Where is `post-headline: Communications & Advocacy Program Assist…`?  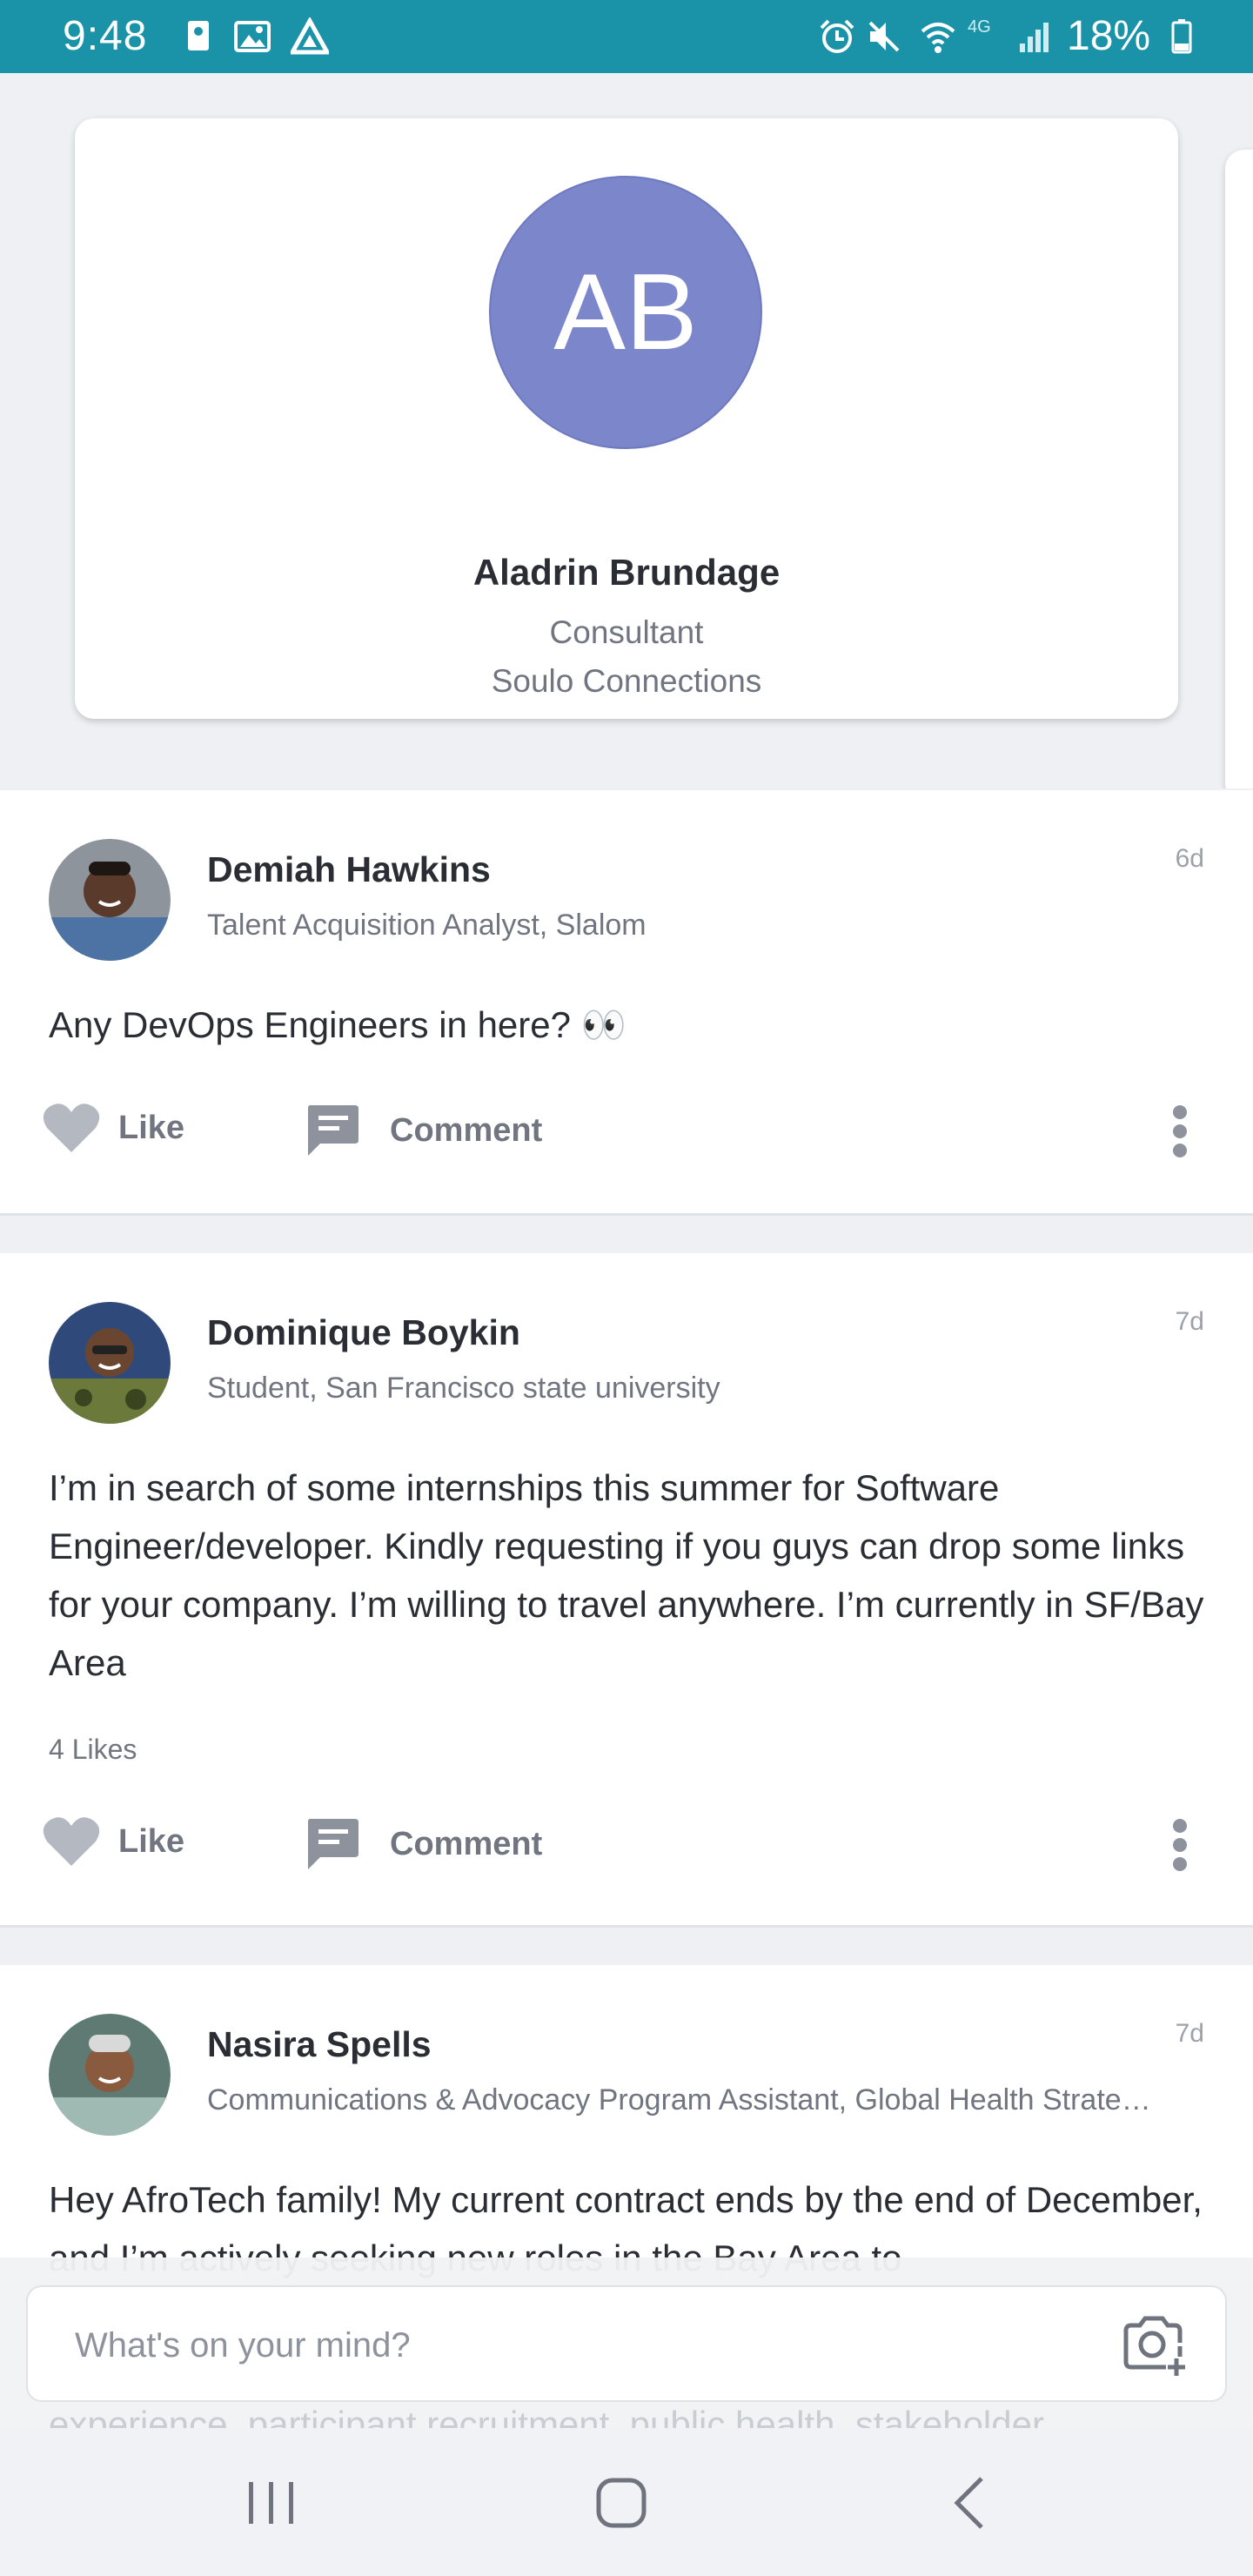 post-headline: Communications & Advocacy Program Assist… is located at coordinates (679, 2099).